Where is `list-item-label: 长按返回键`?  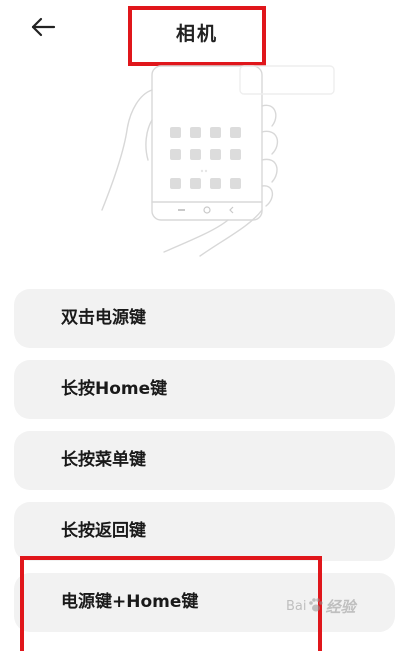
list-item-label: 长按返回键 is located at coordinates (103, 531).